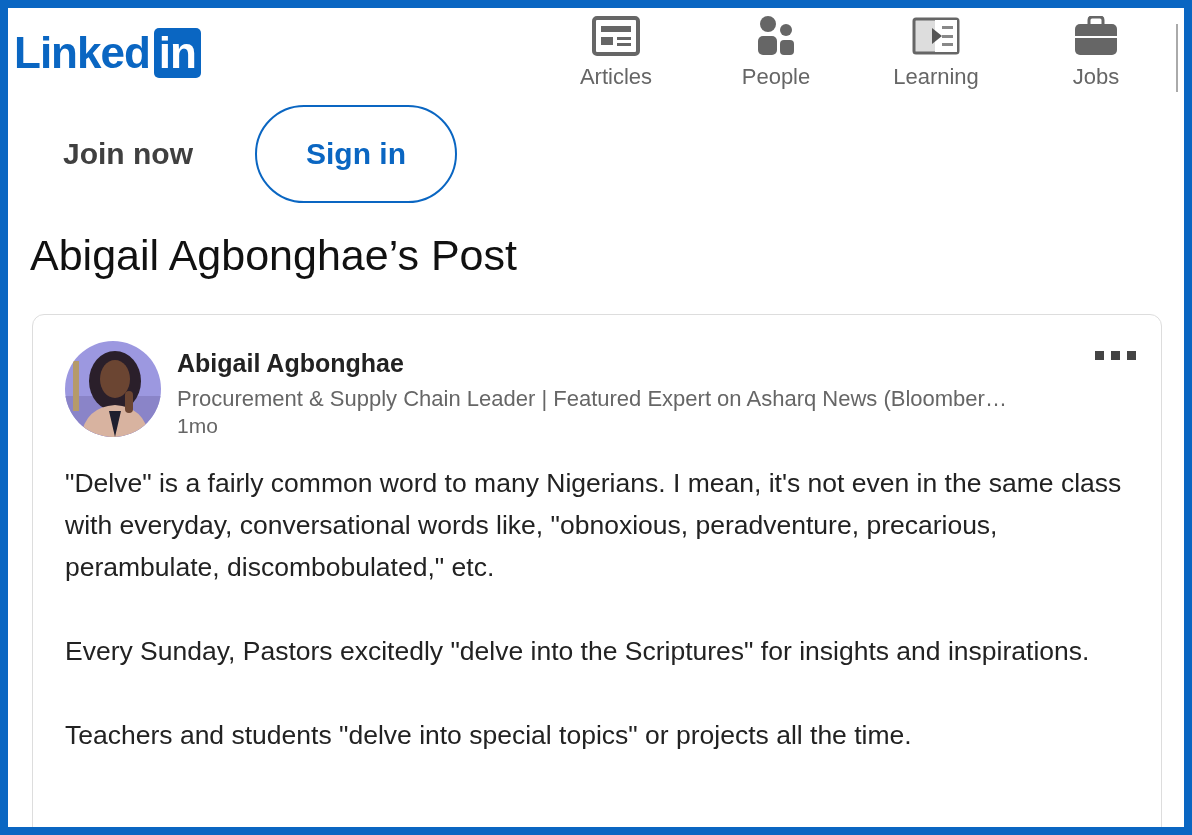 The width and height of the screenshot is (1192, 835). I want to click on logo: Linked in, so click(107, 53).